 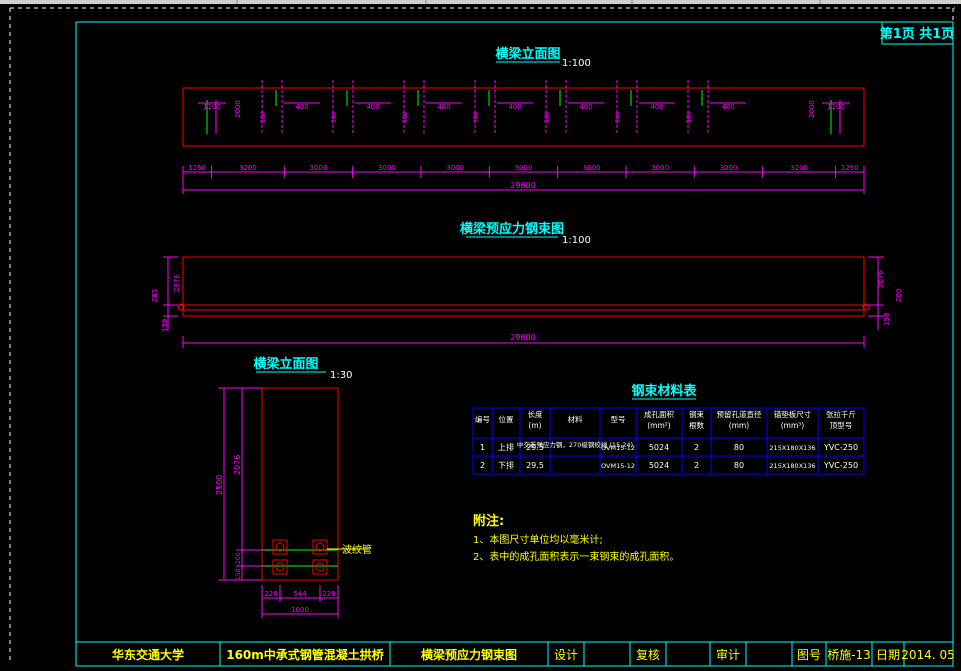 I want to click on table-header-cell: (mm²), so click(x=659, y=425).